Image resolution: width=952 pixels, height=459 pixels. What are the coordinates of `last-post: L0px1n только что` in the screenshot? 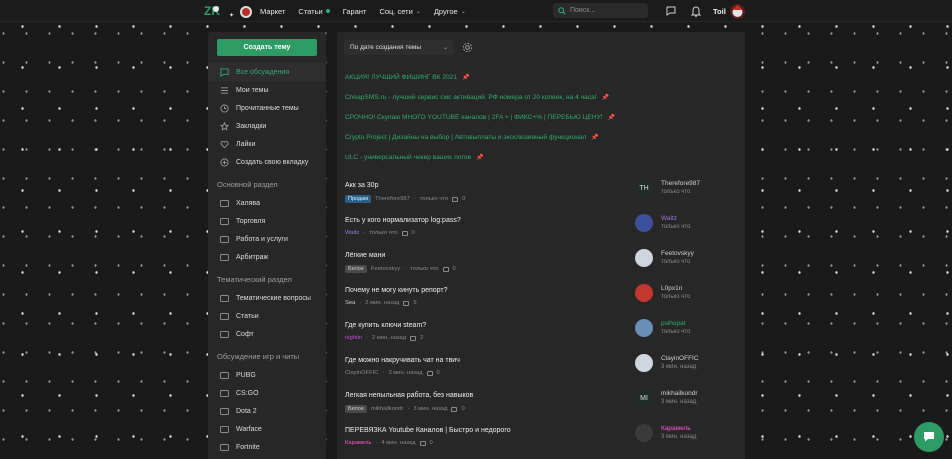 It's located at (690, 297).